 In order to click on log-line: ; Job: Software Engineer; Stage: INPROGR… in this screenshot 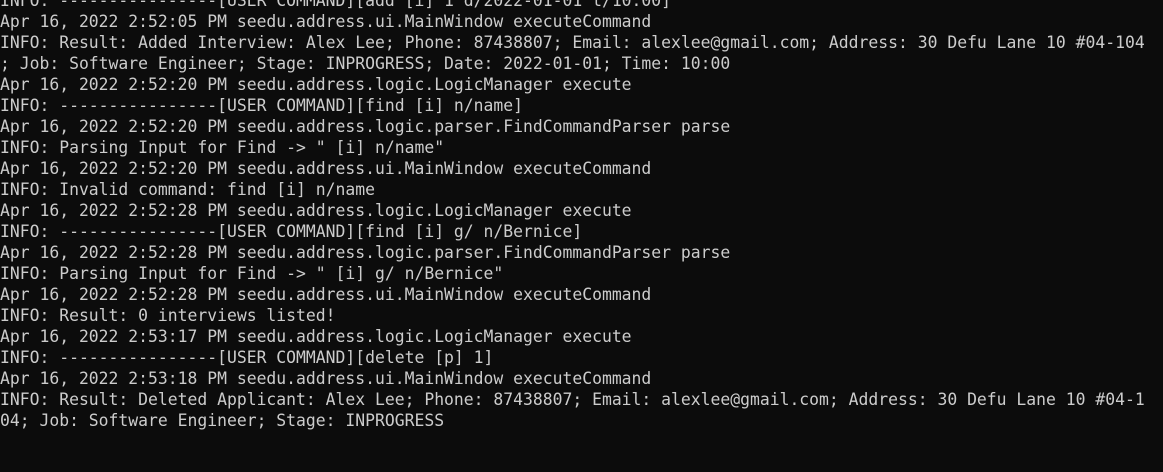, I will do `click(365, 63)`.